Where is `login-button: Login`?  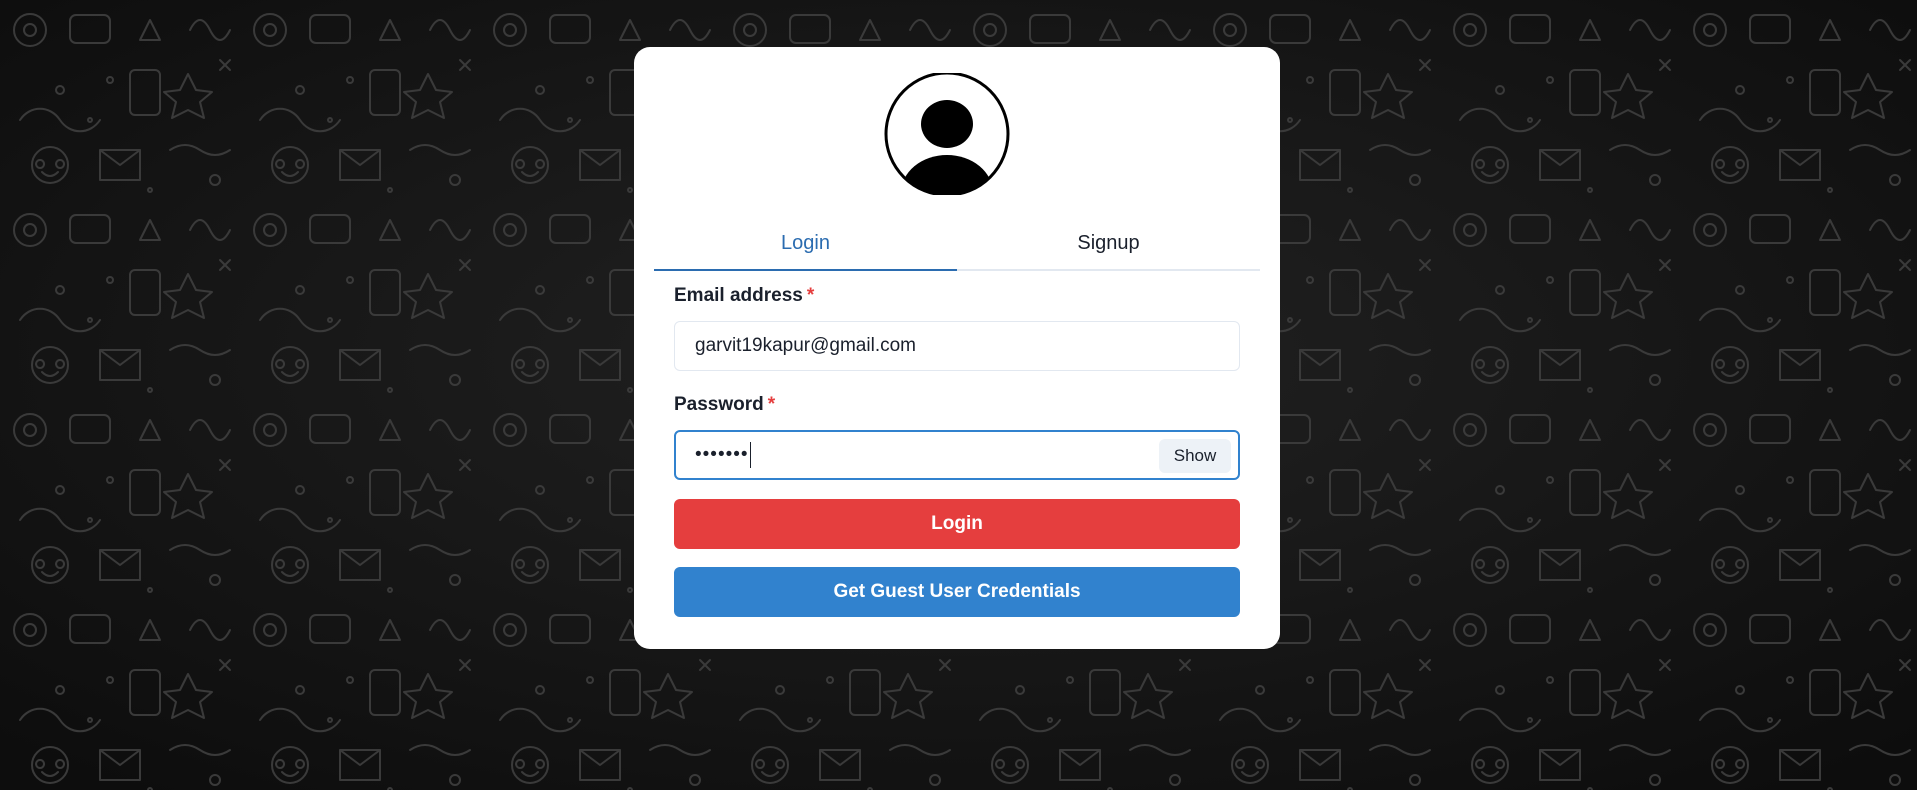 login-button: Login is located at coordinates (957, 524).